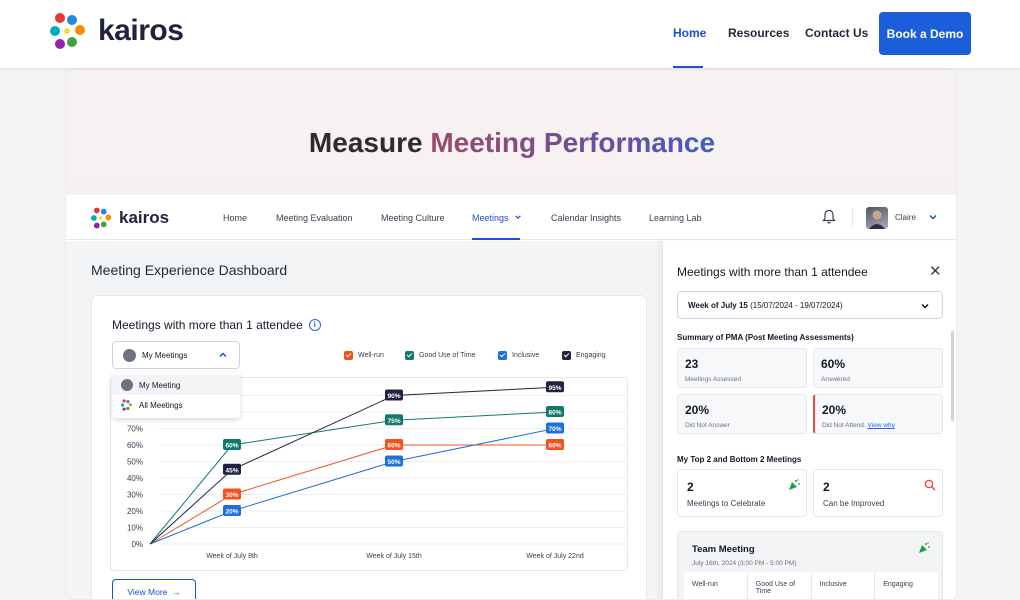  What do you see at coordinates (925, 33) in the screenshot?
I see `book-demo-button: Book a Demo` at bounding box center [925, 33].